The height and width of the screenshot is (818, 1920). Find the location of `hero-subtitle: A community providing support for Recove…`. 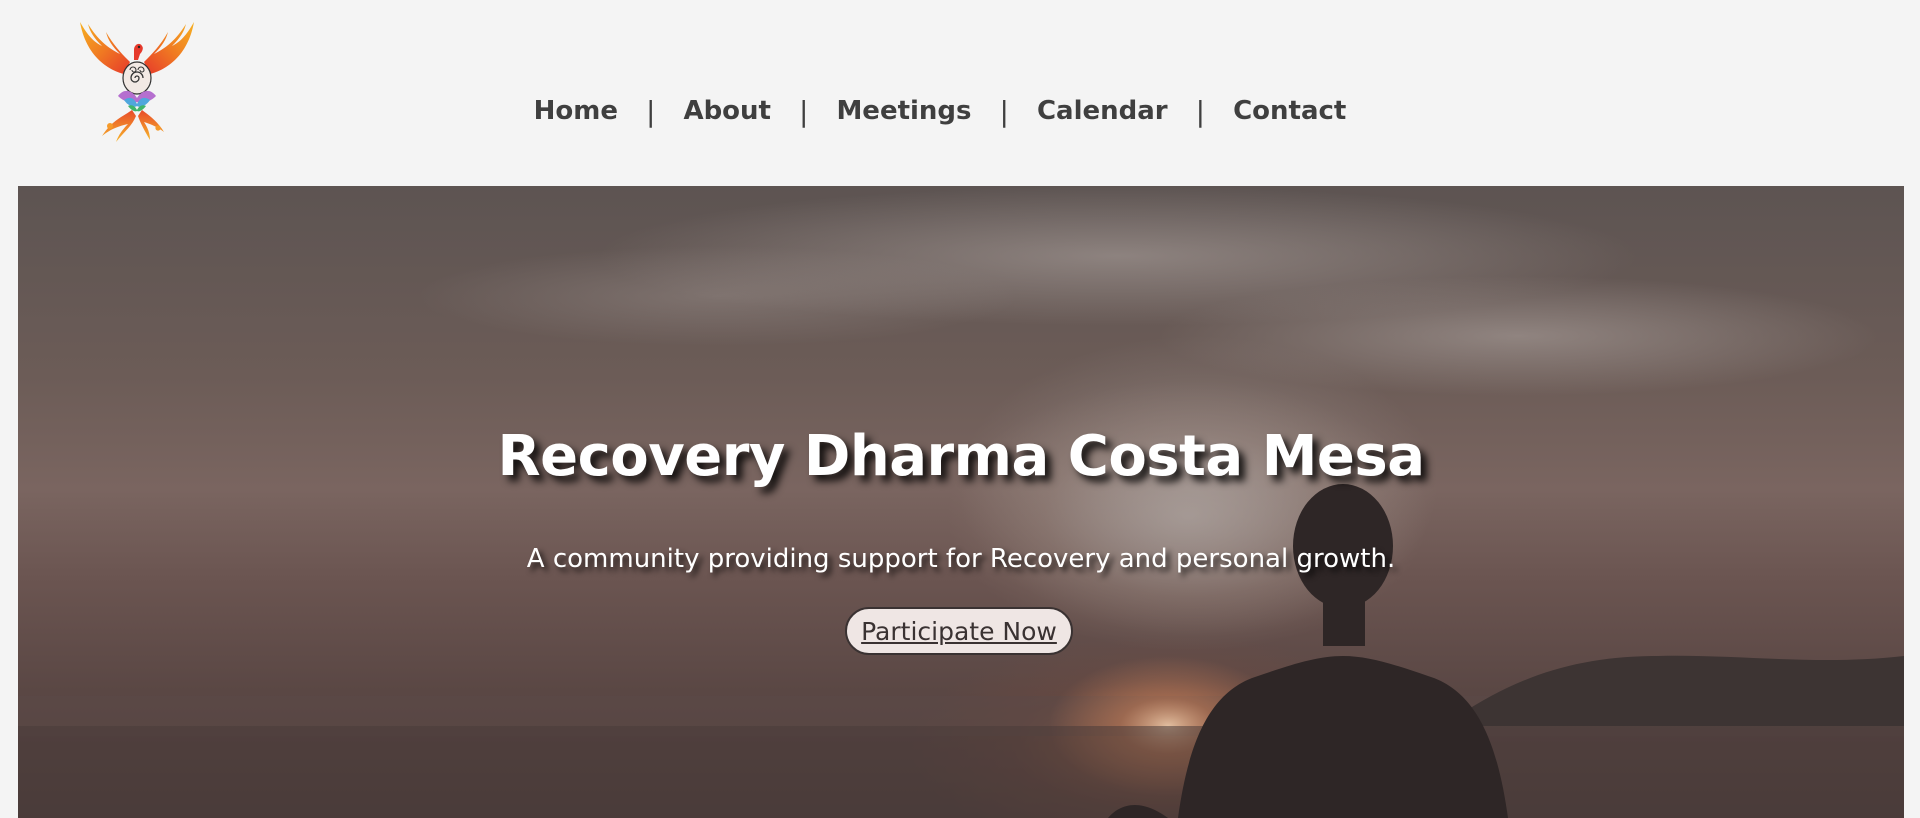

hero-subtitle: A community providing support for Recove… is located at coordinates (961, 559).